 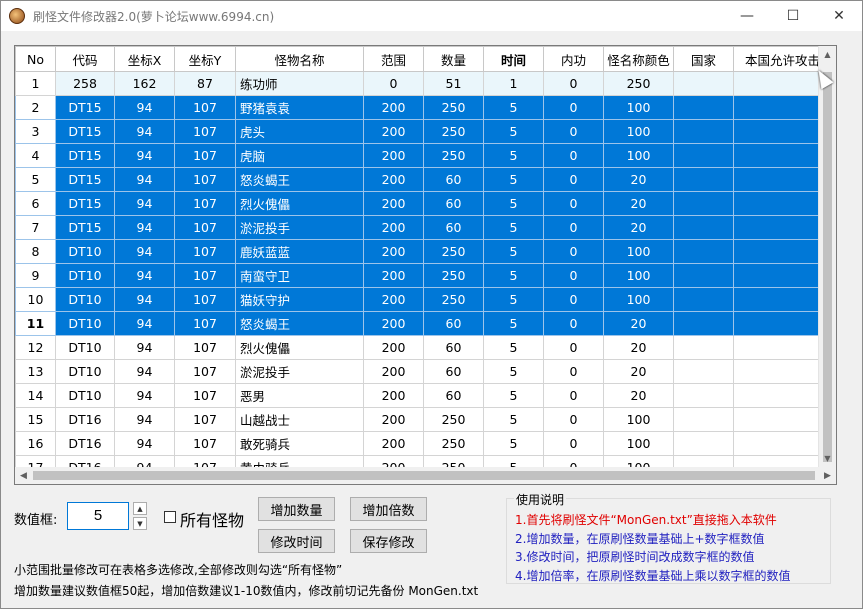 What do you see at coordinates (299, 299) in the screenshot?
I see `cell-name: 猫妖守护` at bounding box center [299, 299].